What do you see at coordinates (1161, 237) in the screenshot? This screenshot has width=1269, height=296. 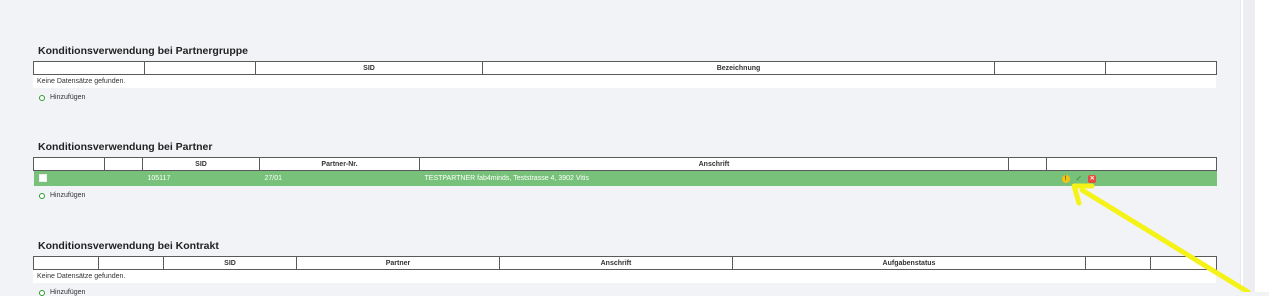 I see `annotation-arrow` at bounding box center [1161, 237].